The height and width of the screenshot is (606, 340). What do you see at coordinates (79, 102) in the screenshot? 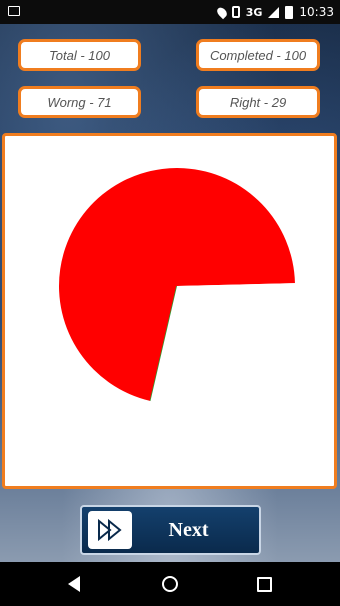
I see `wrong-stat: Worng - 71` at bounding box center [79, 102].